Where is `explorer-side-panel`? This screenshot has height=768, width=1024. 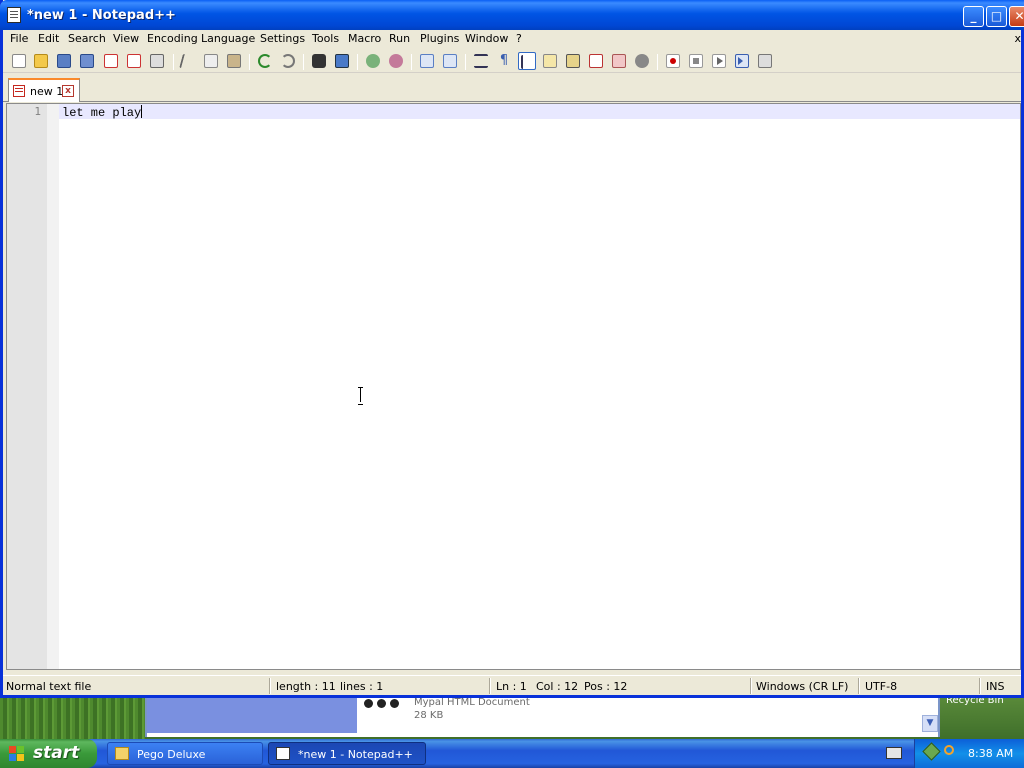 explorer-side-panel is located at coordinates (252, 715).